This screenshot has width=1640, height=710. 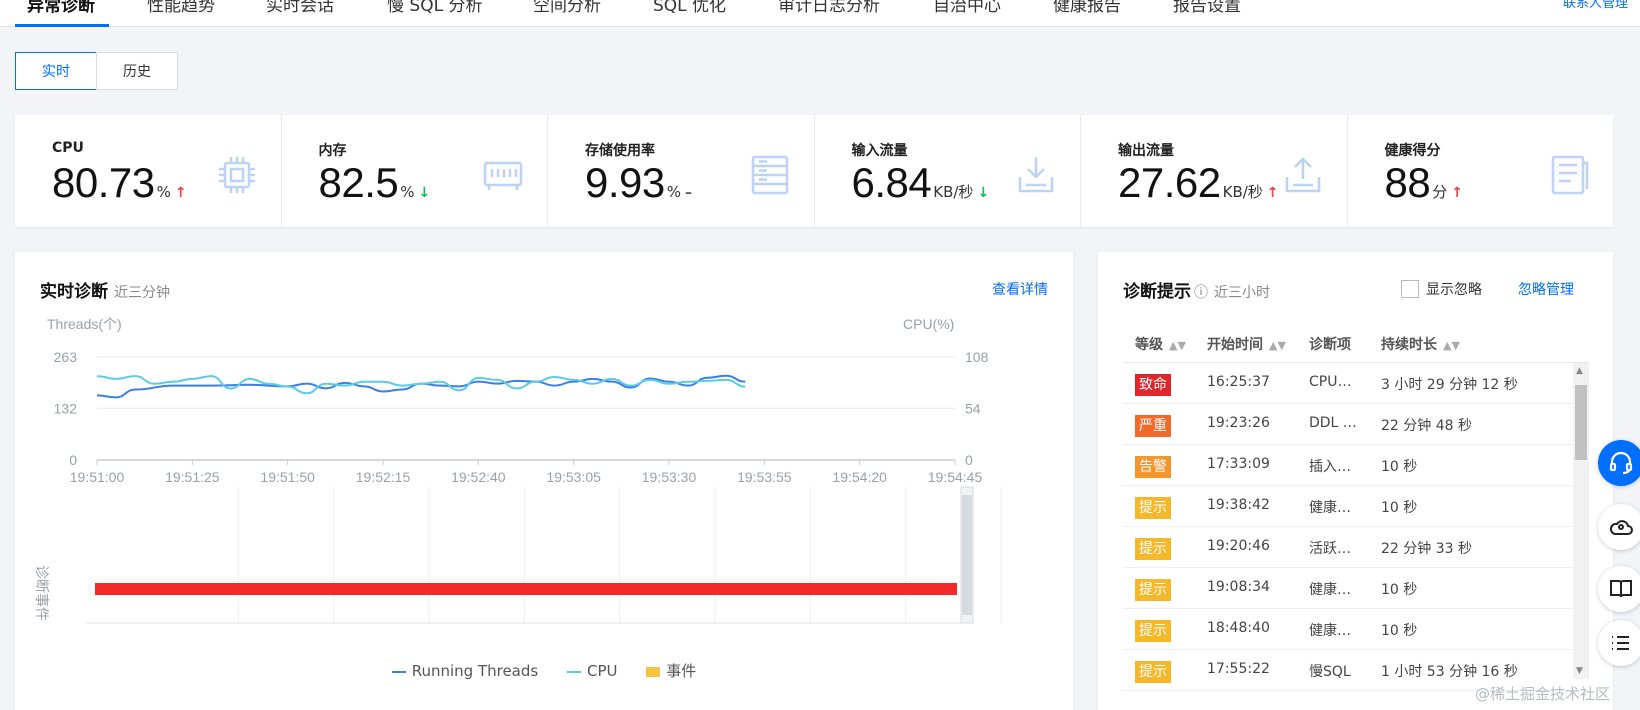 What do you see at coordinates (1481, 171) in the screenshot?
I see `metric-card-health-score: 健康得分 88 分 ↑` at bounding box center [1481, 171].